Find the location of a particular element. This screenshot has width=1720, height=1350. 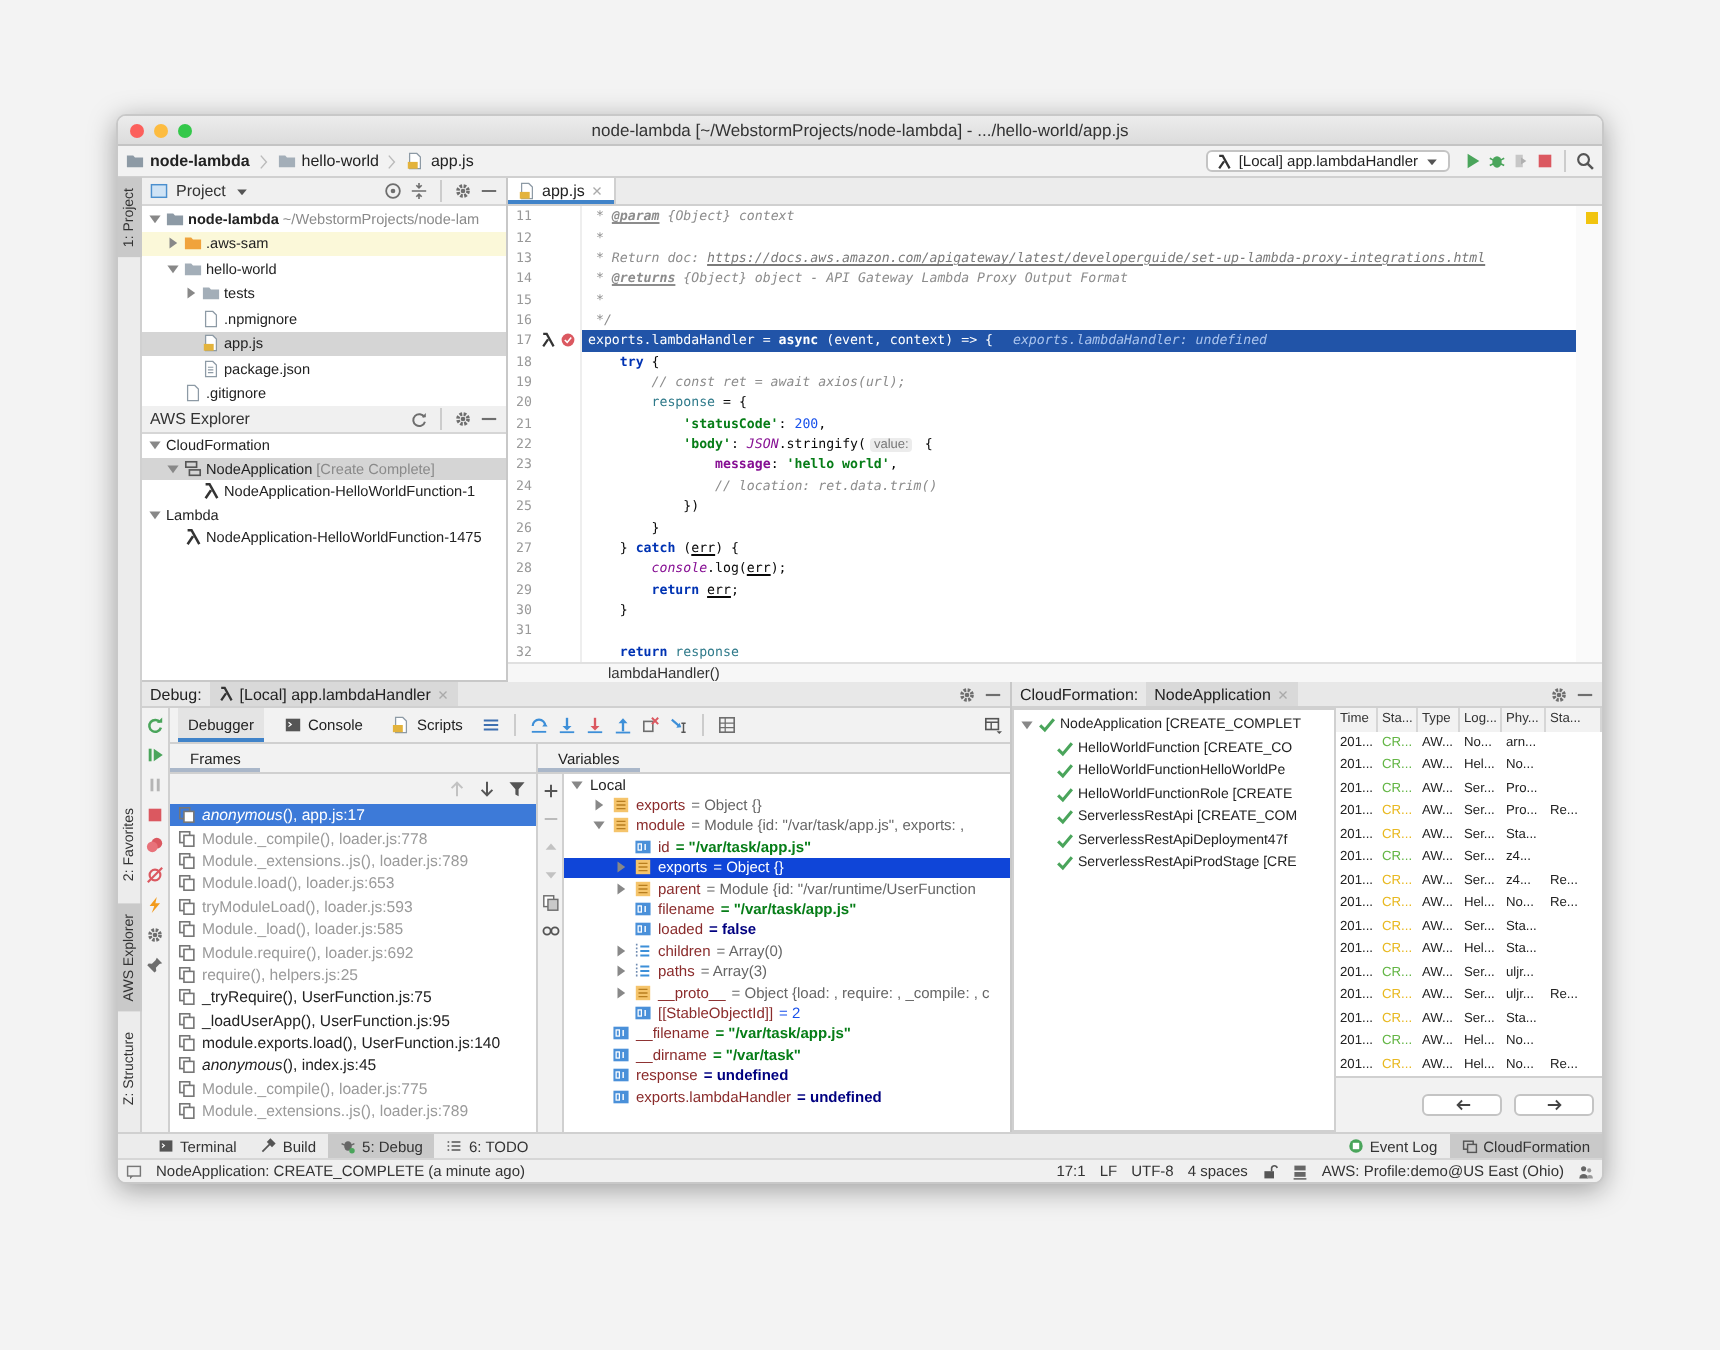

evaluate-icon is located at coordinates (727, 725).